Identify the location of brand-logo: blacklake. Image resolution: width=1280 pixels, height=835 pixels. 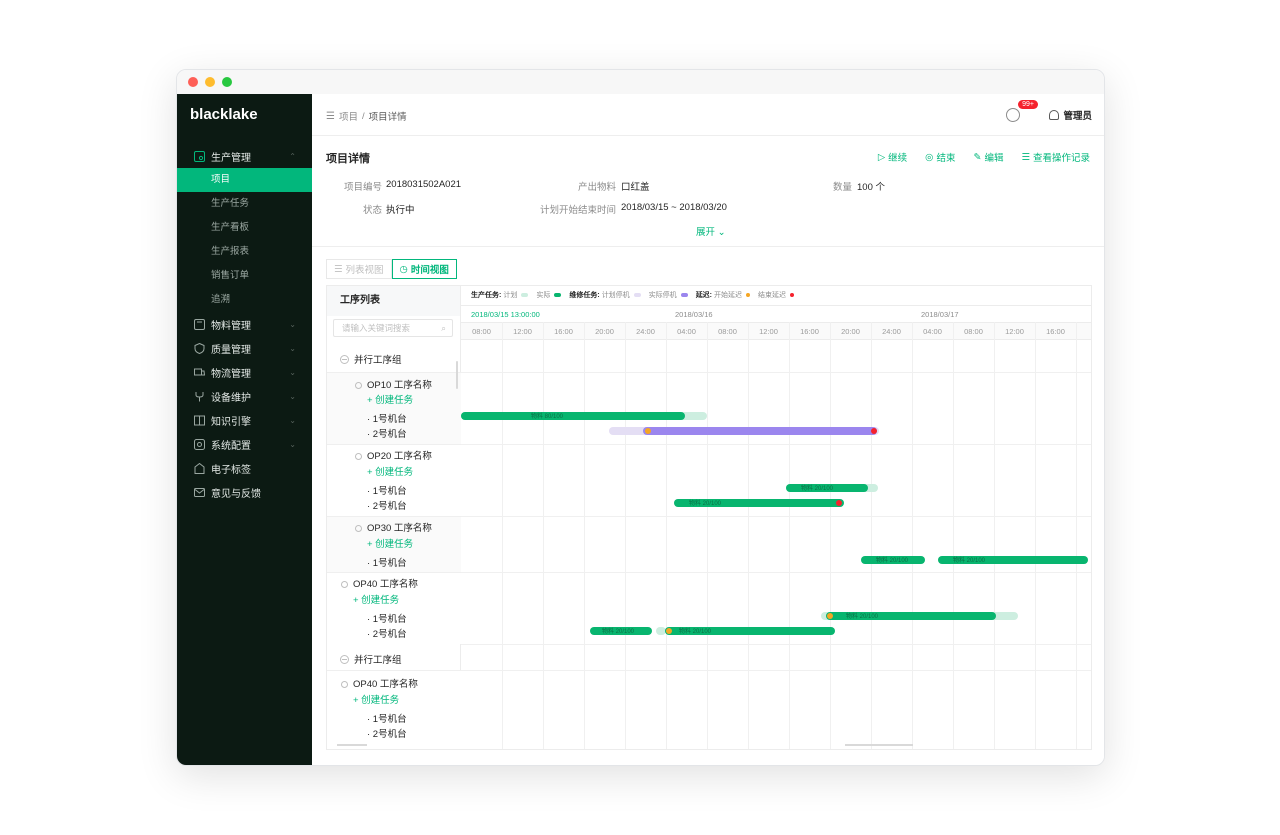
(244, 115).